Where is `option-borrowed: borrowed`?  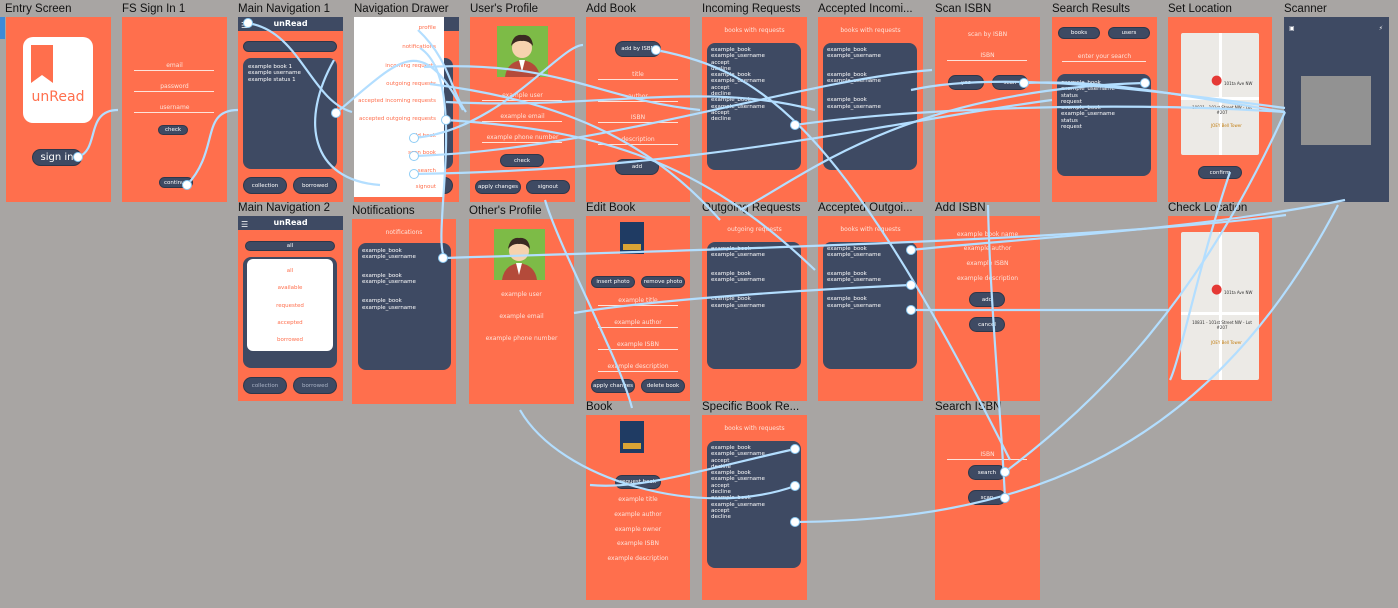
option-borrowed: borrowed is located at coordinates (290, 340).